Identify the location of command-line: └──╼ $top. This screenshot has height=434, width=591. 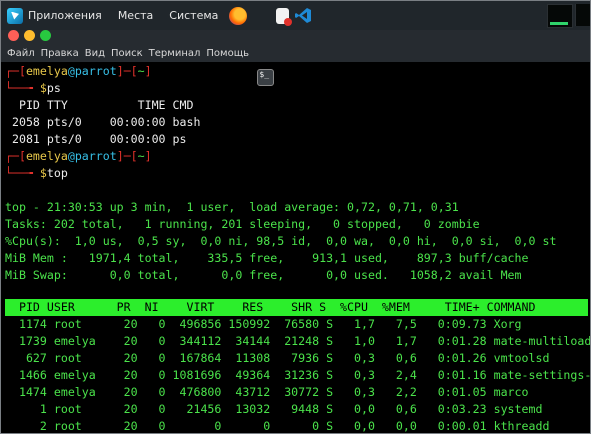
(36, 173).